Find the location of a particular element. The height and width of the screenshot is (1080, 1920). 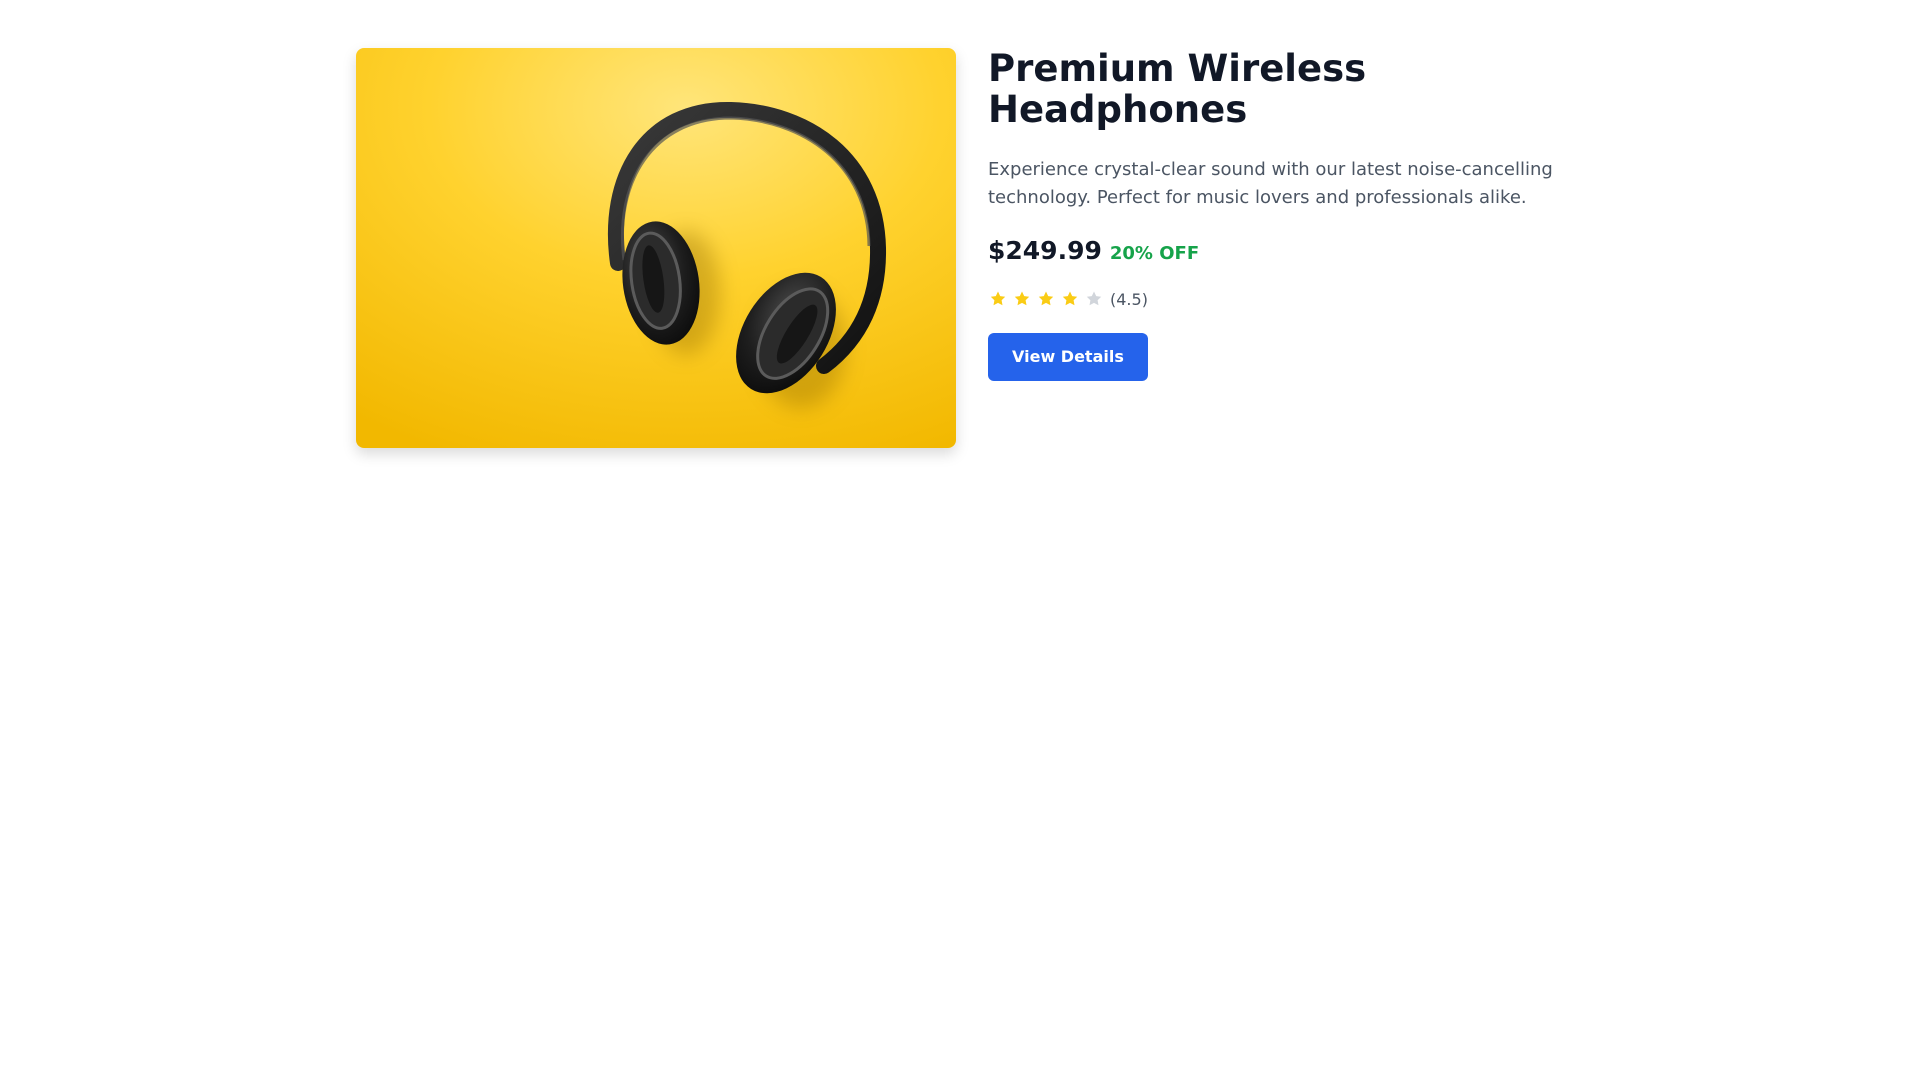

star-empty-icon is located at coordinates (1094, 298).